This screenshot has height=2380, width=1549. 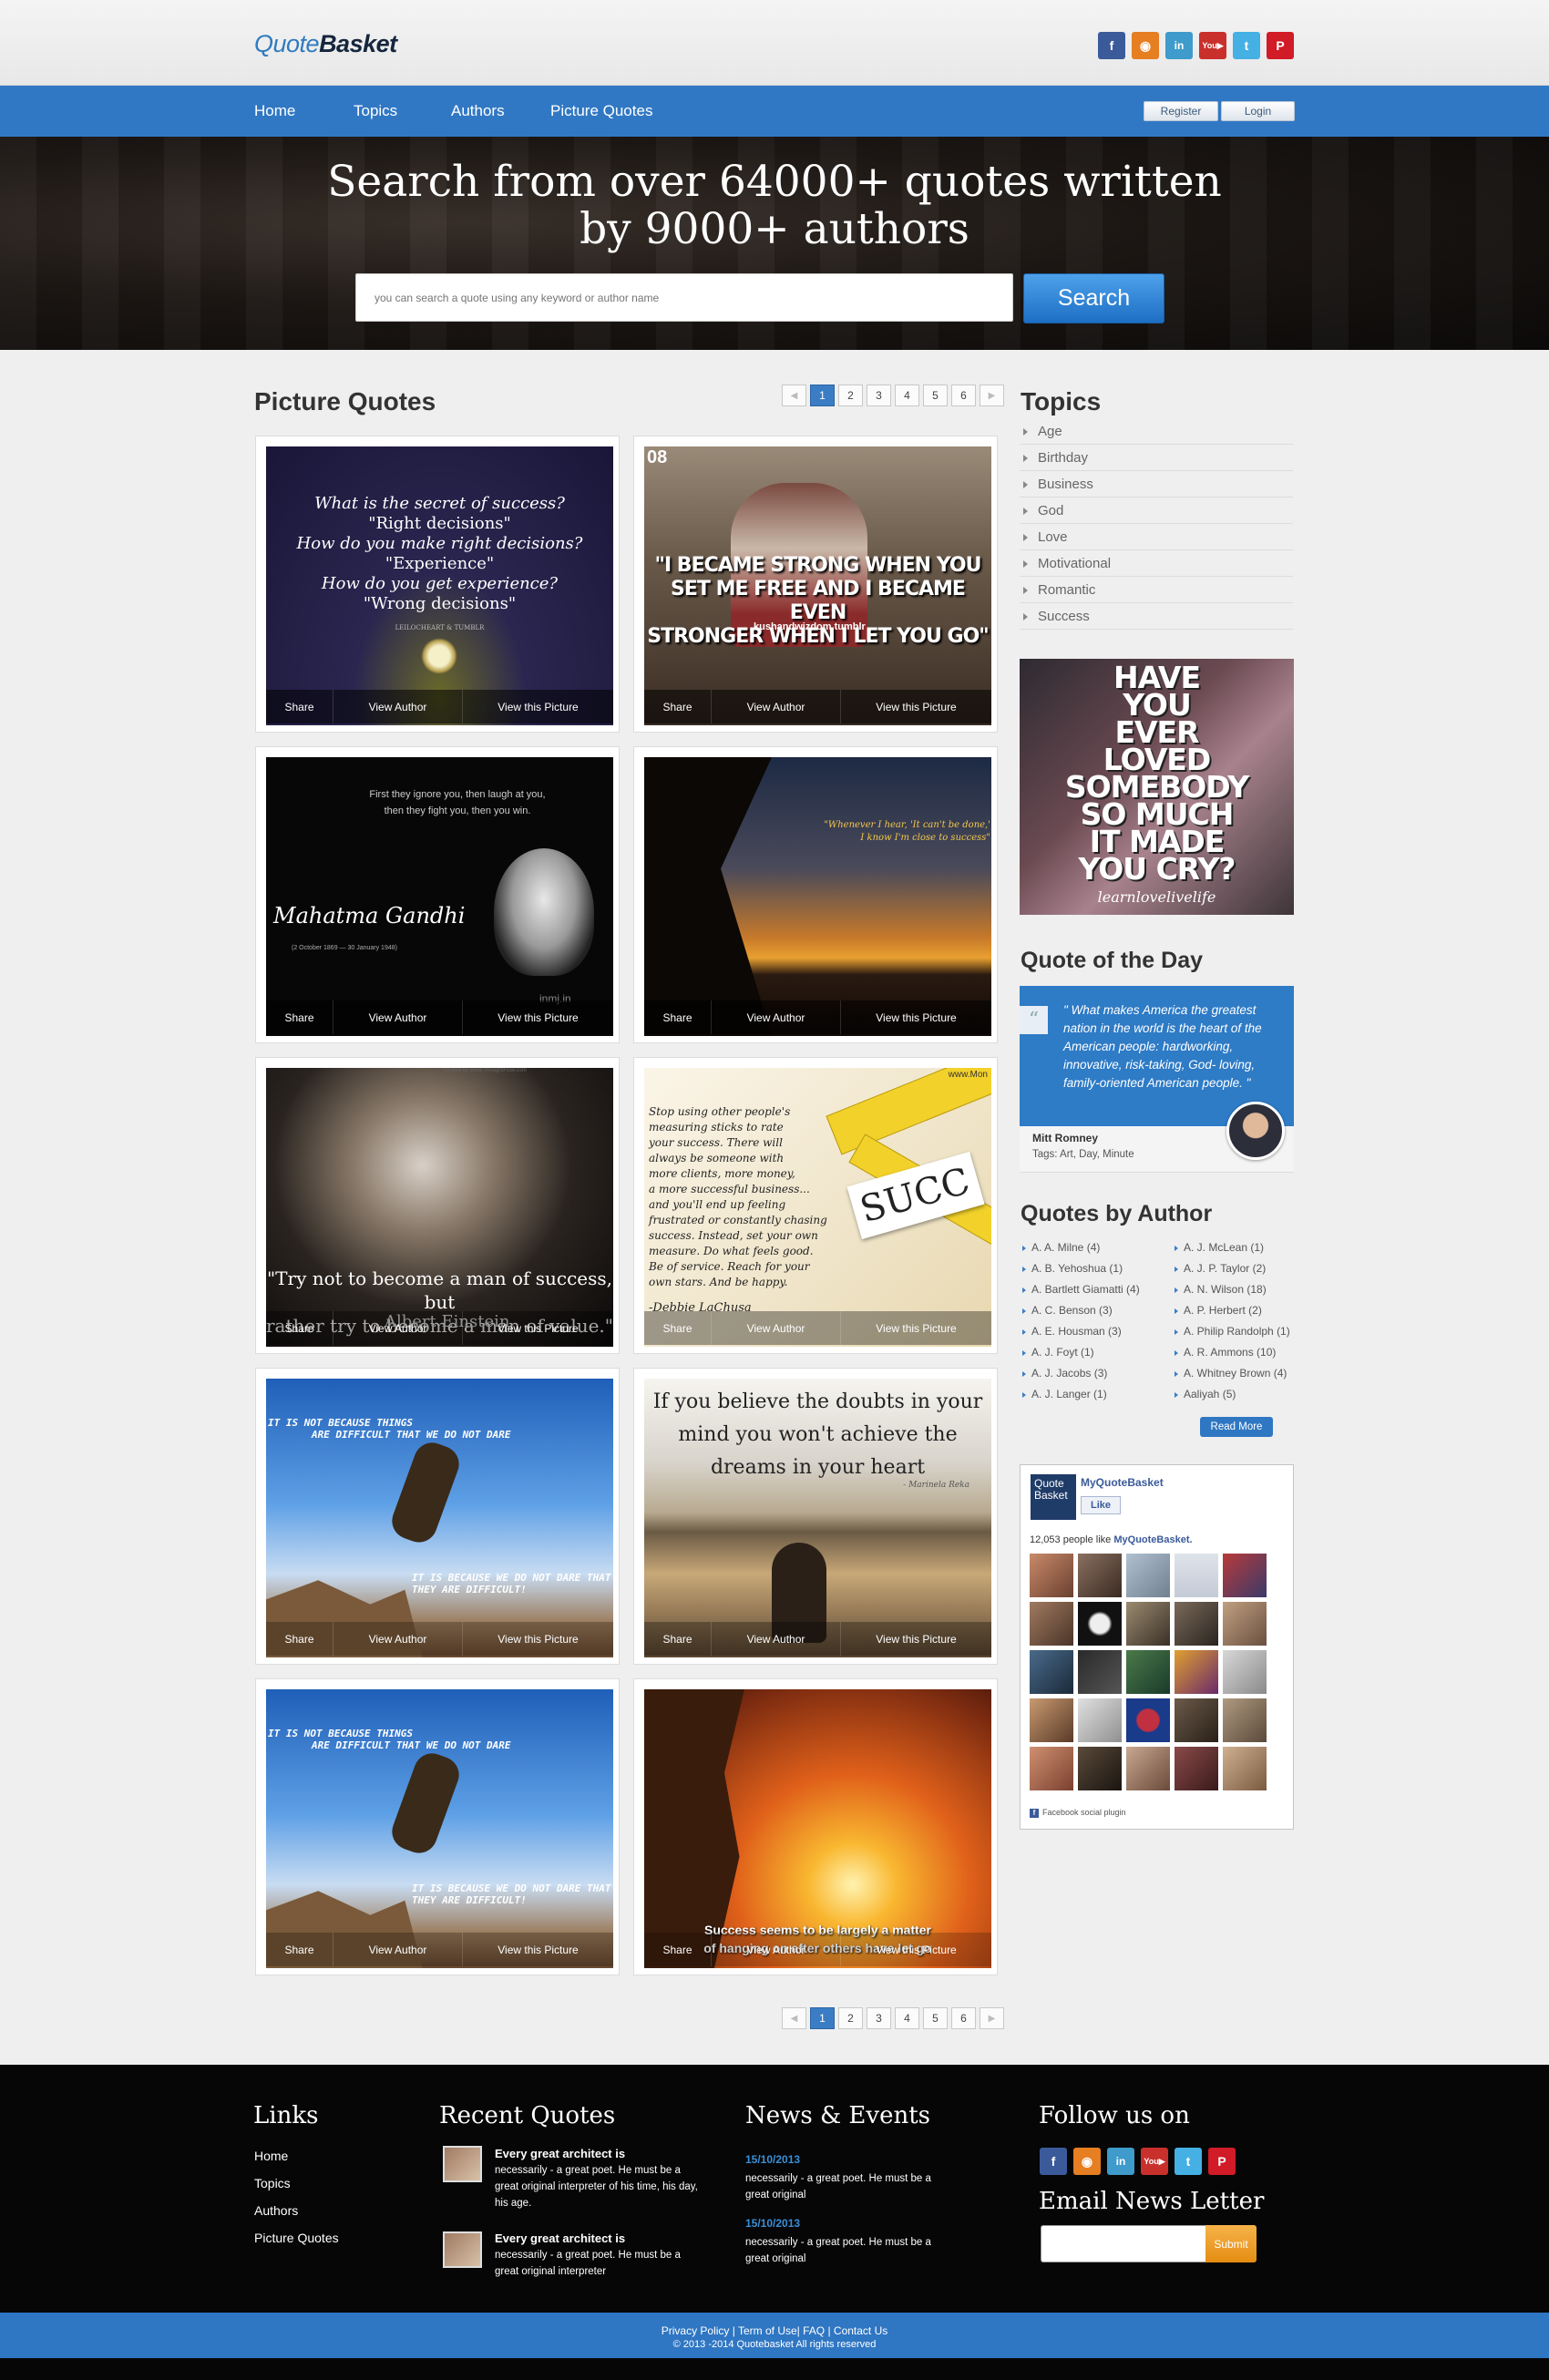 I want to click on read-more-button: Read More, so click(x=1236, y=1427).